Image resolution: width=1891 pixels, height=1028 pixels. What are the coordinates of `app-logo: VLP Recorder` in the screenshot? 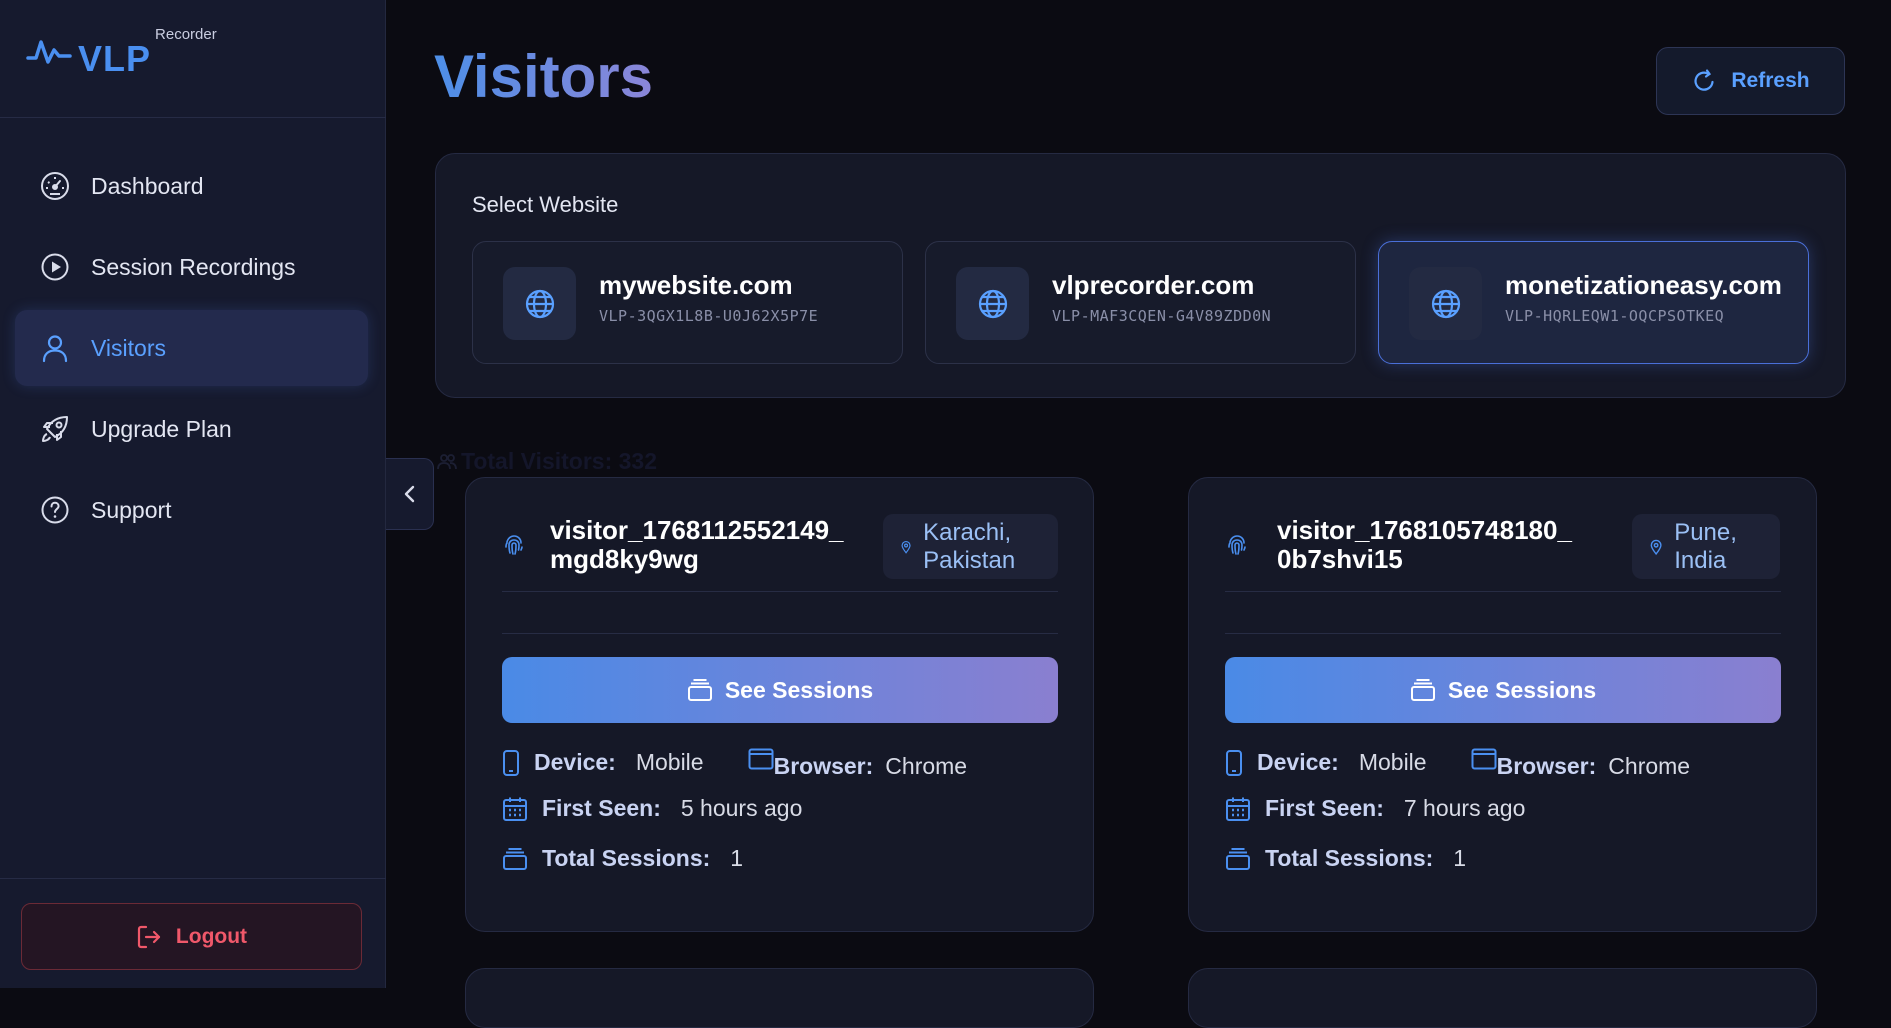 It's located at (121, 52).